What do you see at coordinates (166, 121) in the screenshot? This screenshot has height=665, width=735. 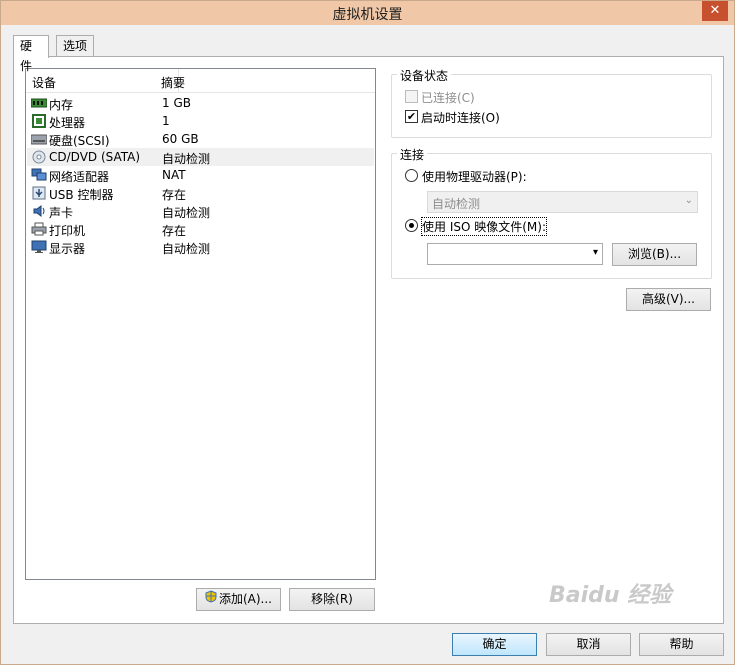 I see `device-summary: 1` at bounding box center [166, 121].